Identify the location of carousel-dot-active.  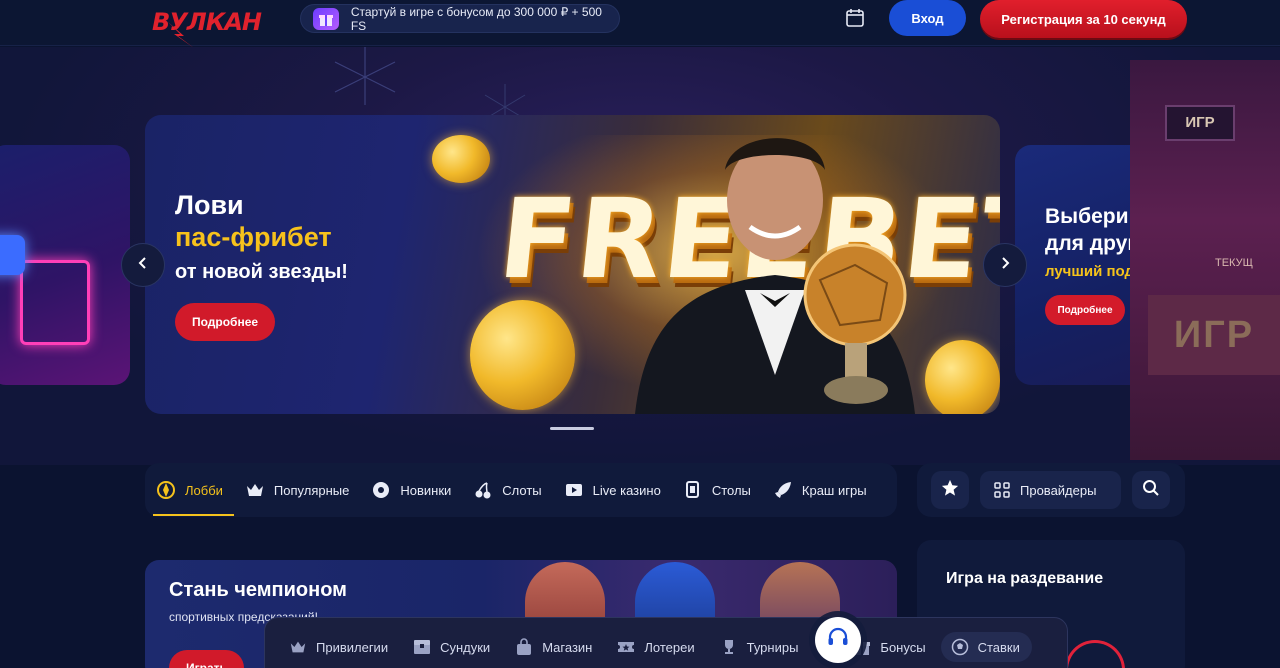
(572, 428).